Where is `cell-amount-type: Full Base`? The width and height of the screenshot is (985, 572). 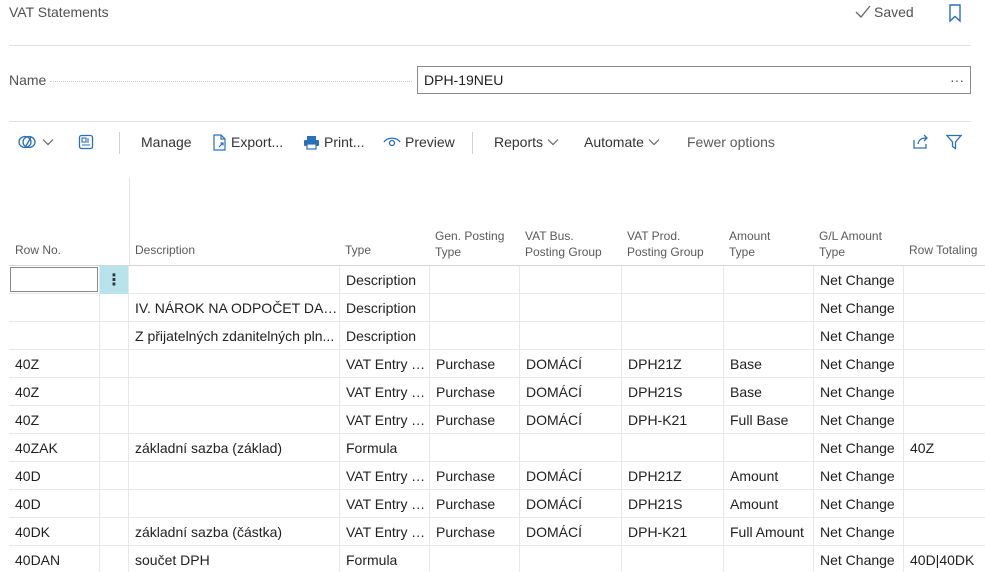
cell-amount-type: Full Base is located at coordinates (769, 420).